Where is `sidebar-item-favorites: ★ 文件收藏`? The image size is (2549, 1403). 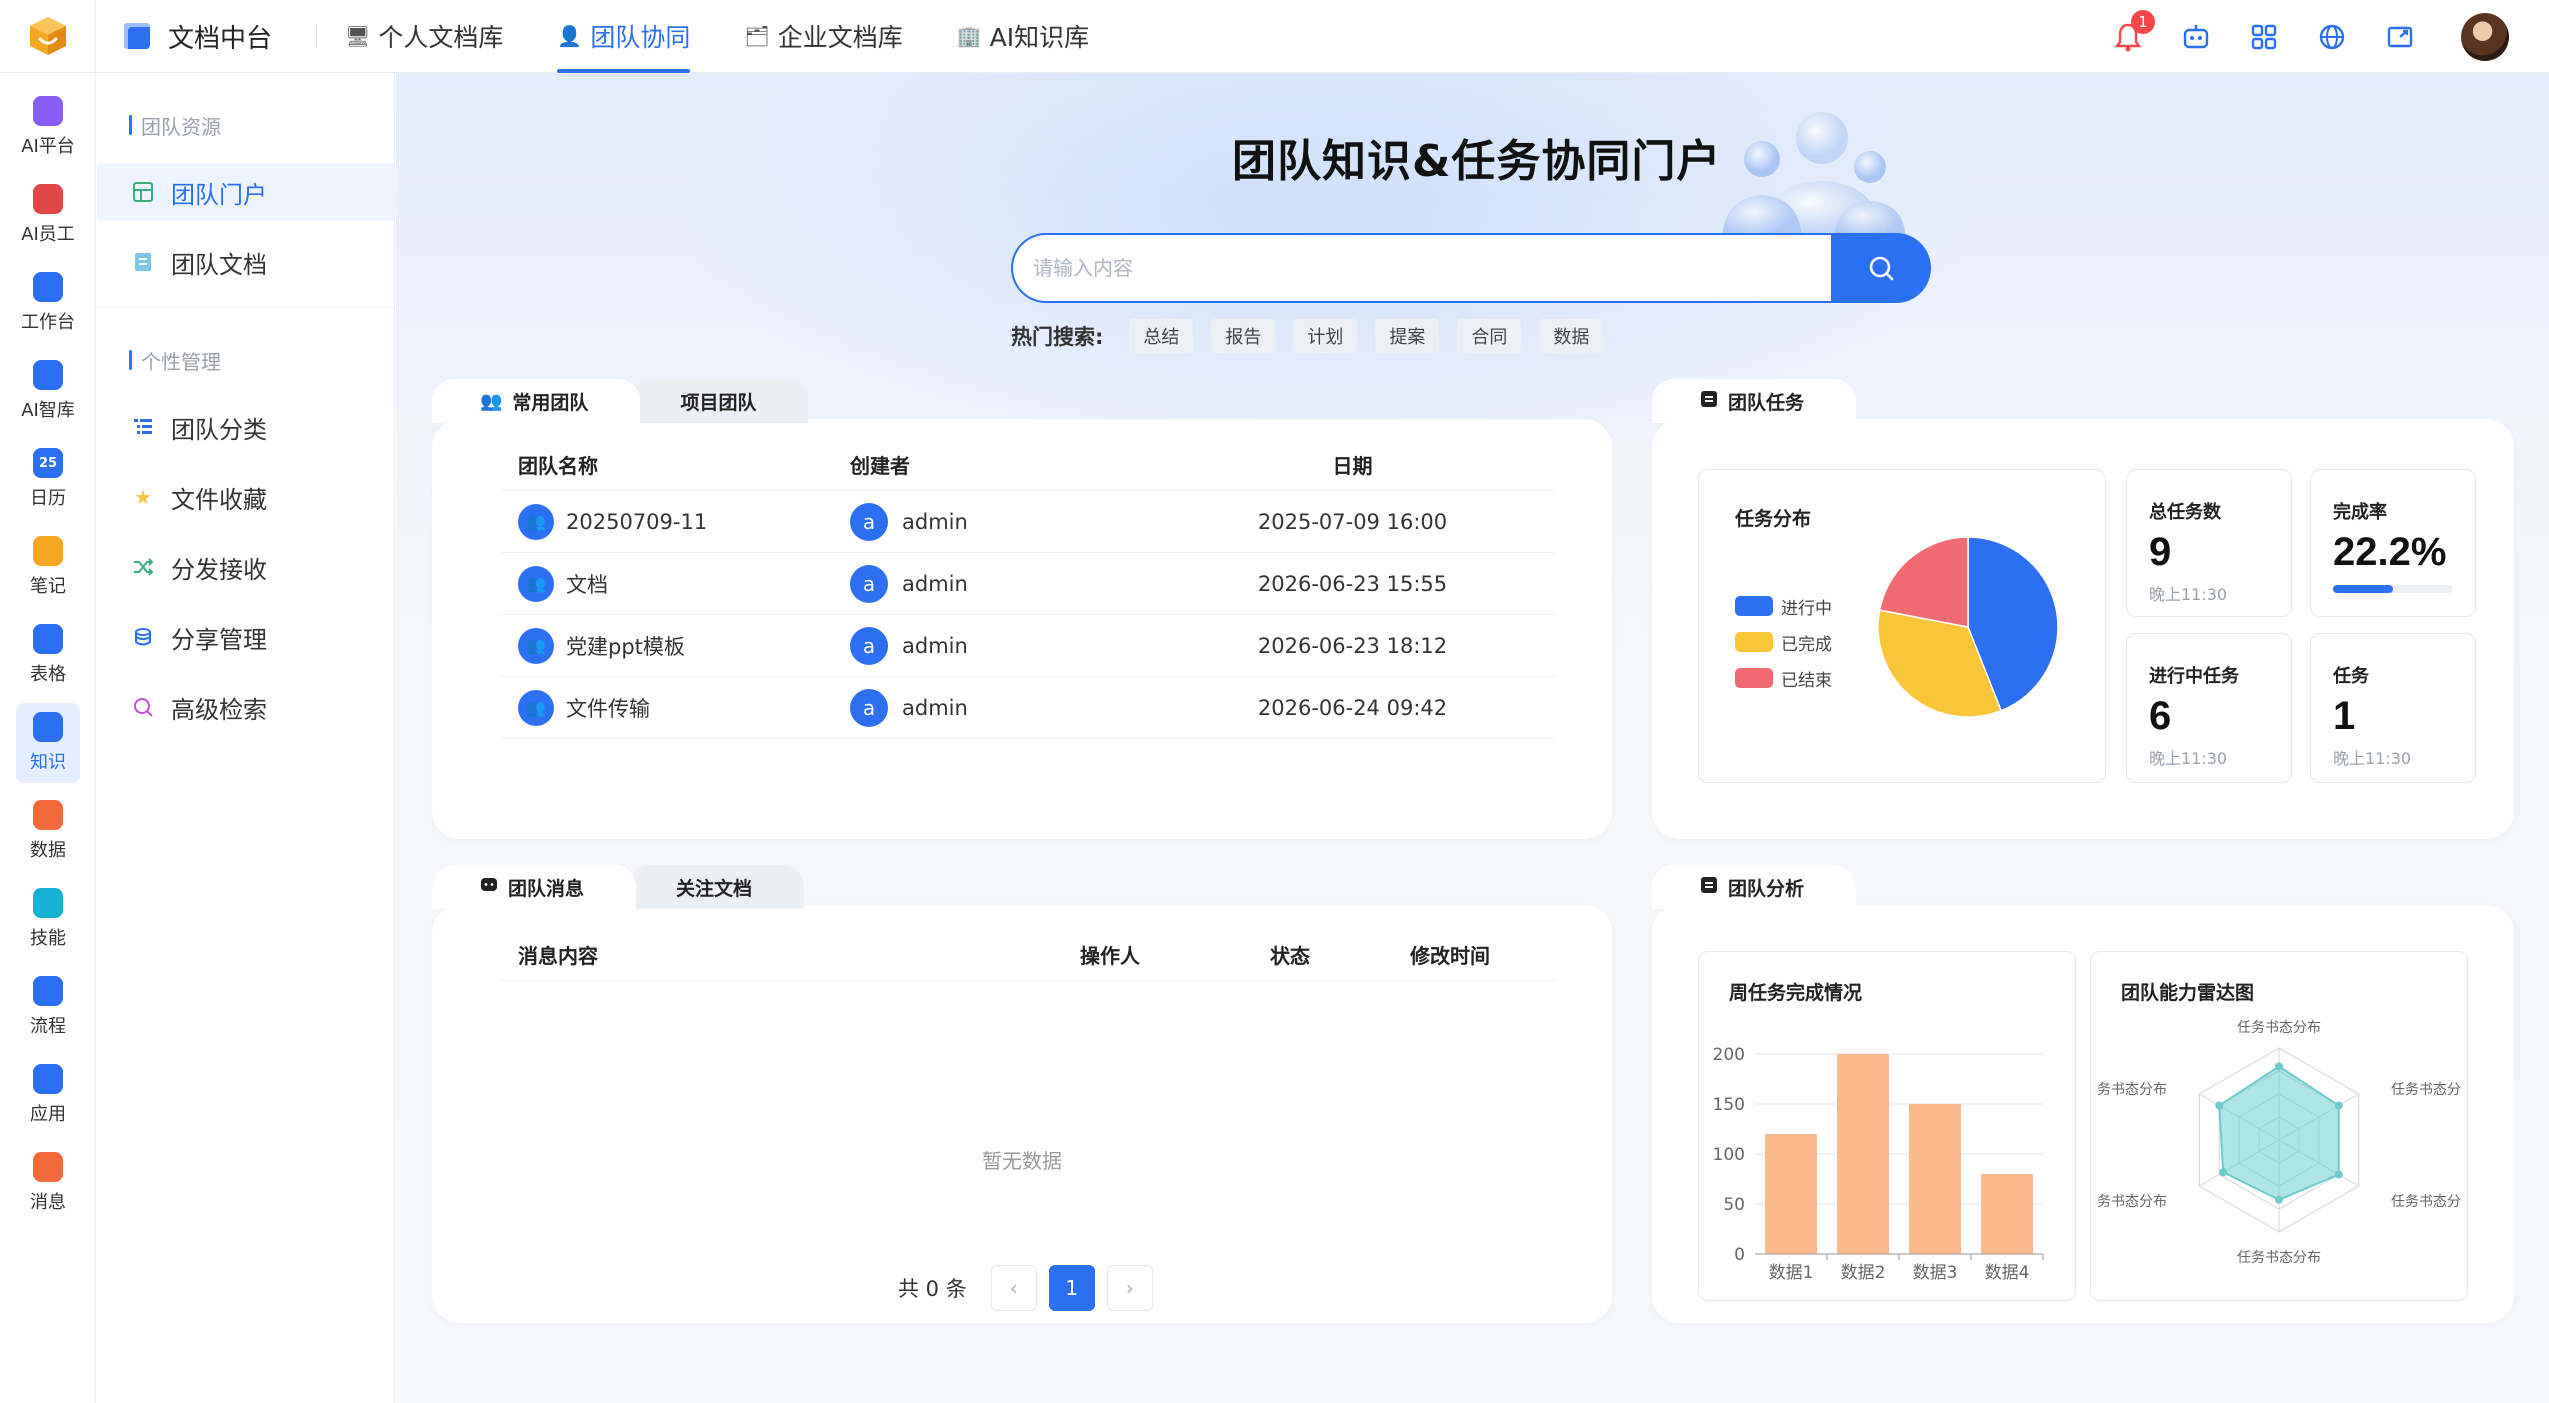 sidebar-item-favorites: ★ 文件收藏 is located at coordinates (245, 497).